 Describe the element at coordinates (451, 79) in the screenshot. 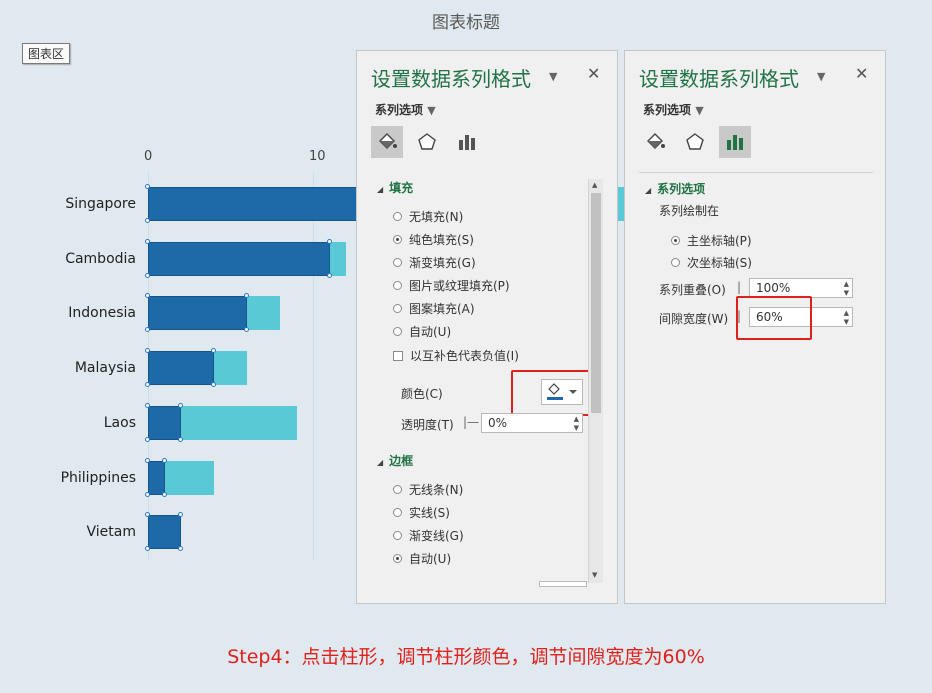

I see `panel-title: 设置数据系列格式` at that location.